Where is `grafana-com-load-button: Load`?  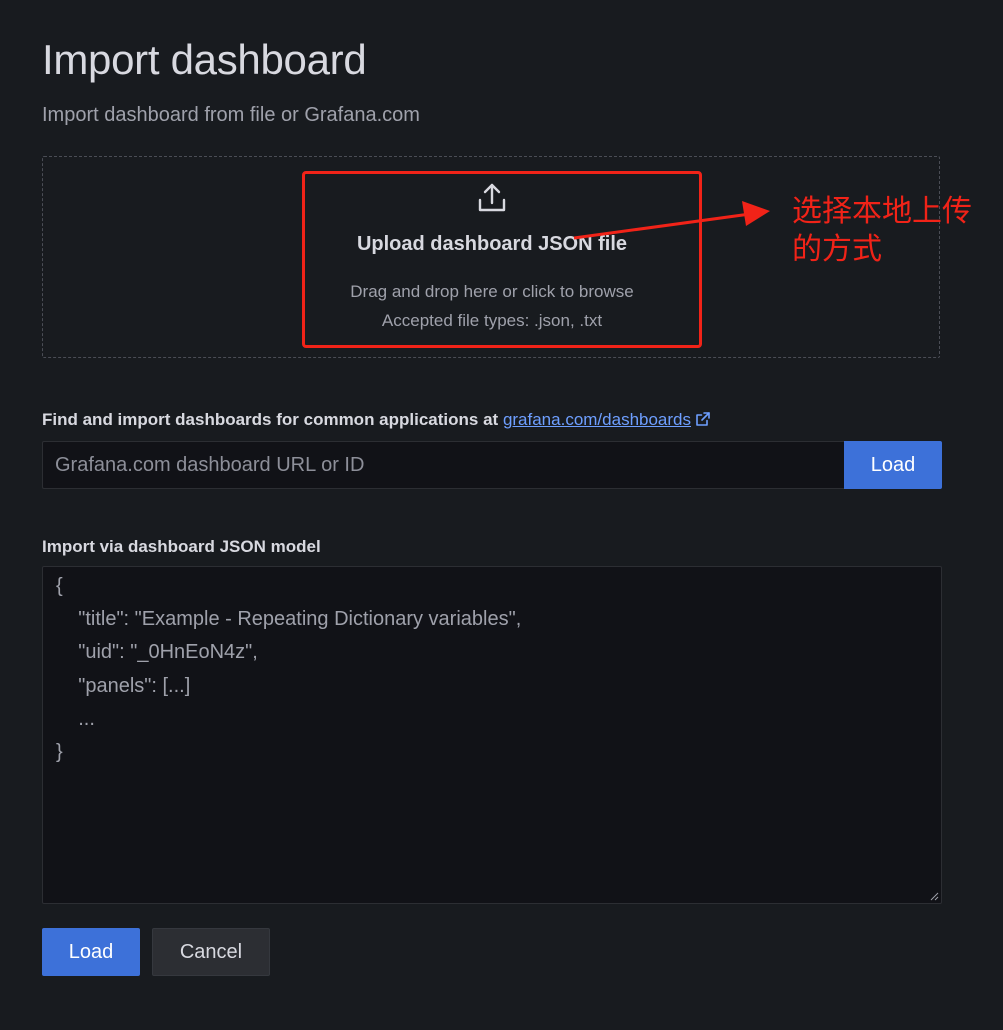 grafana-com-load-button: Load is located at coordinates (893, 465).